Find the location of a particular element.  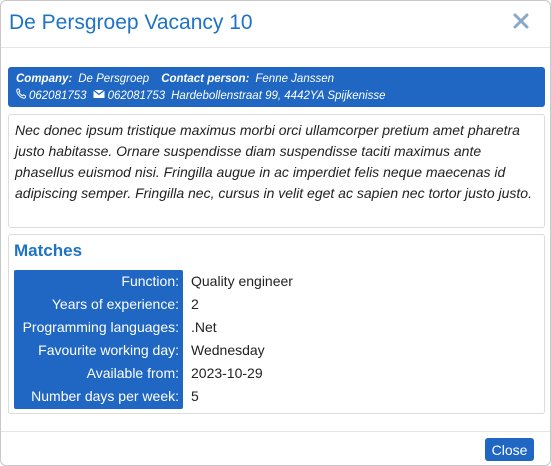

fax-number: 062081753 is located at coordinates (136, 96).